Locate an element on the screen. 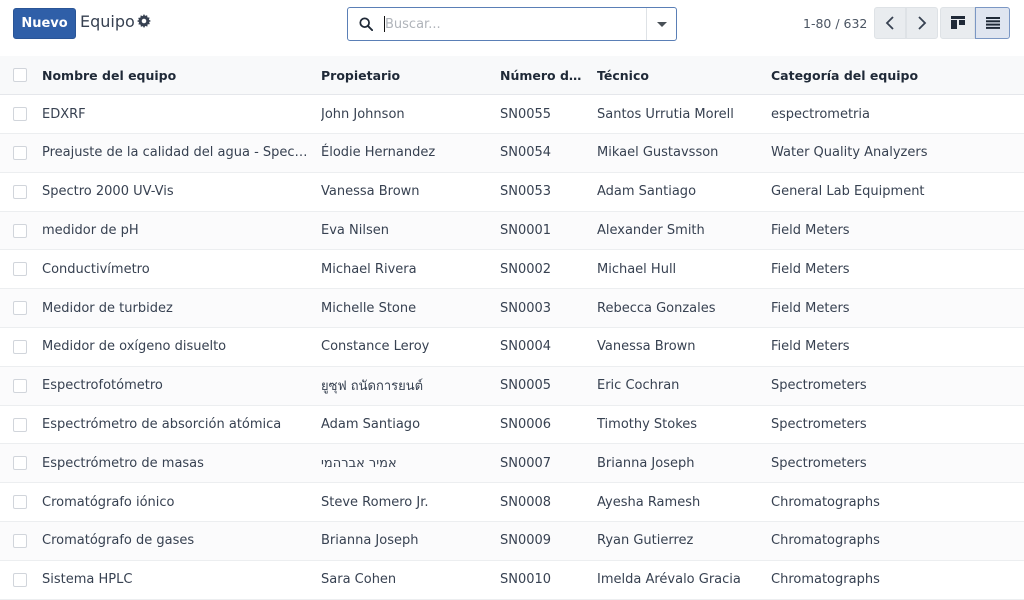 The width and height of the screenshot is (1024, 600). list-view-button is located at coordinates (992, 23).